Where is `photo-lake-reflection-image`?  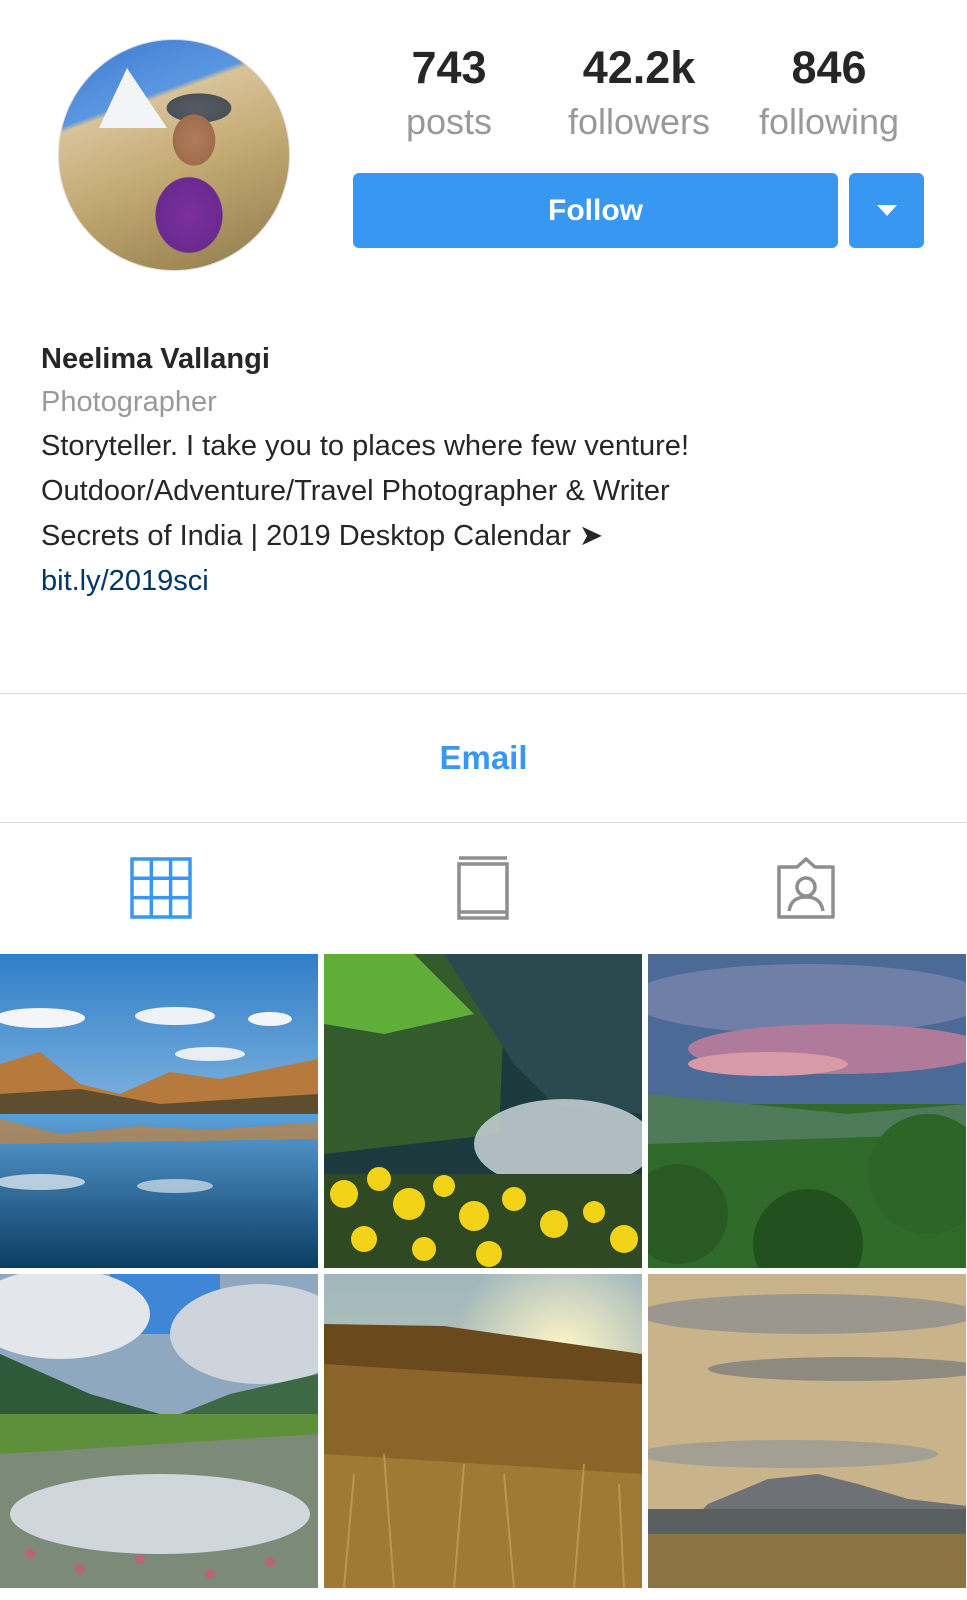 photo-lake-reflection-image is located at coordinates (159, 1111).